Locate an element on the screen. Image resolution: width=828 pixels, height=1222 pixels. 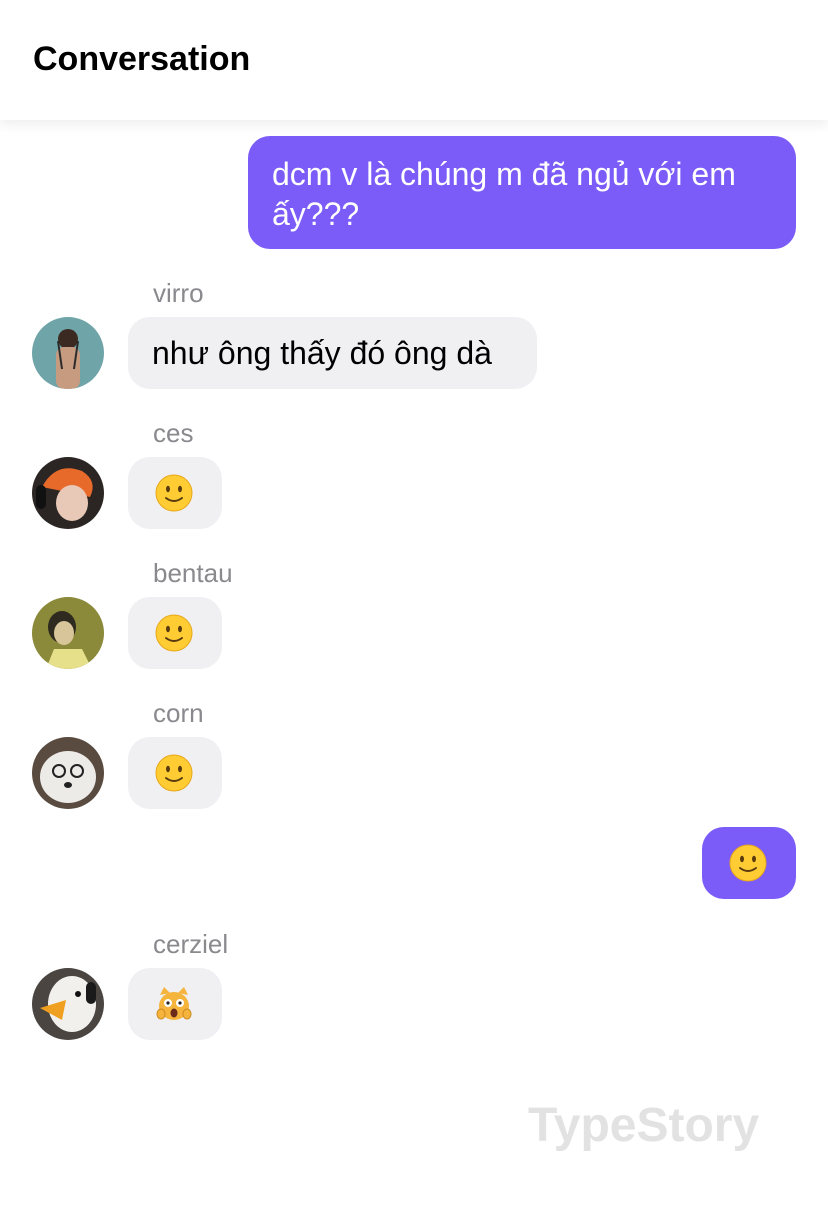
page-title: Conversation is located at coordinates (142, 59).